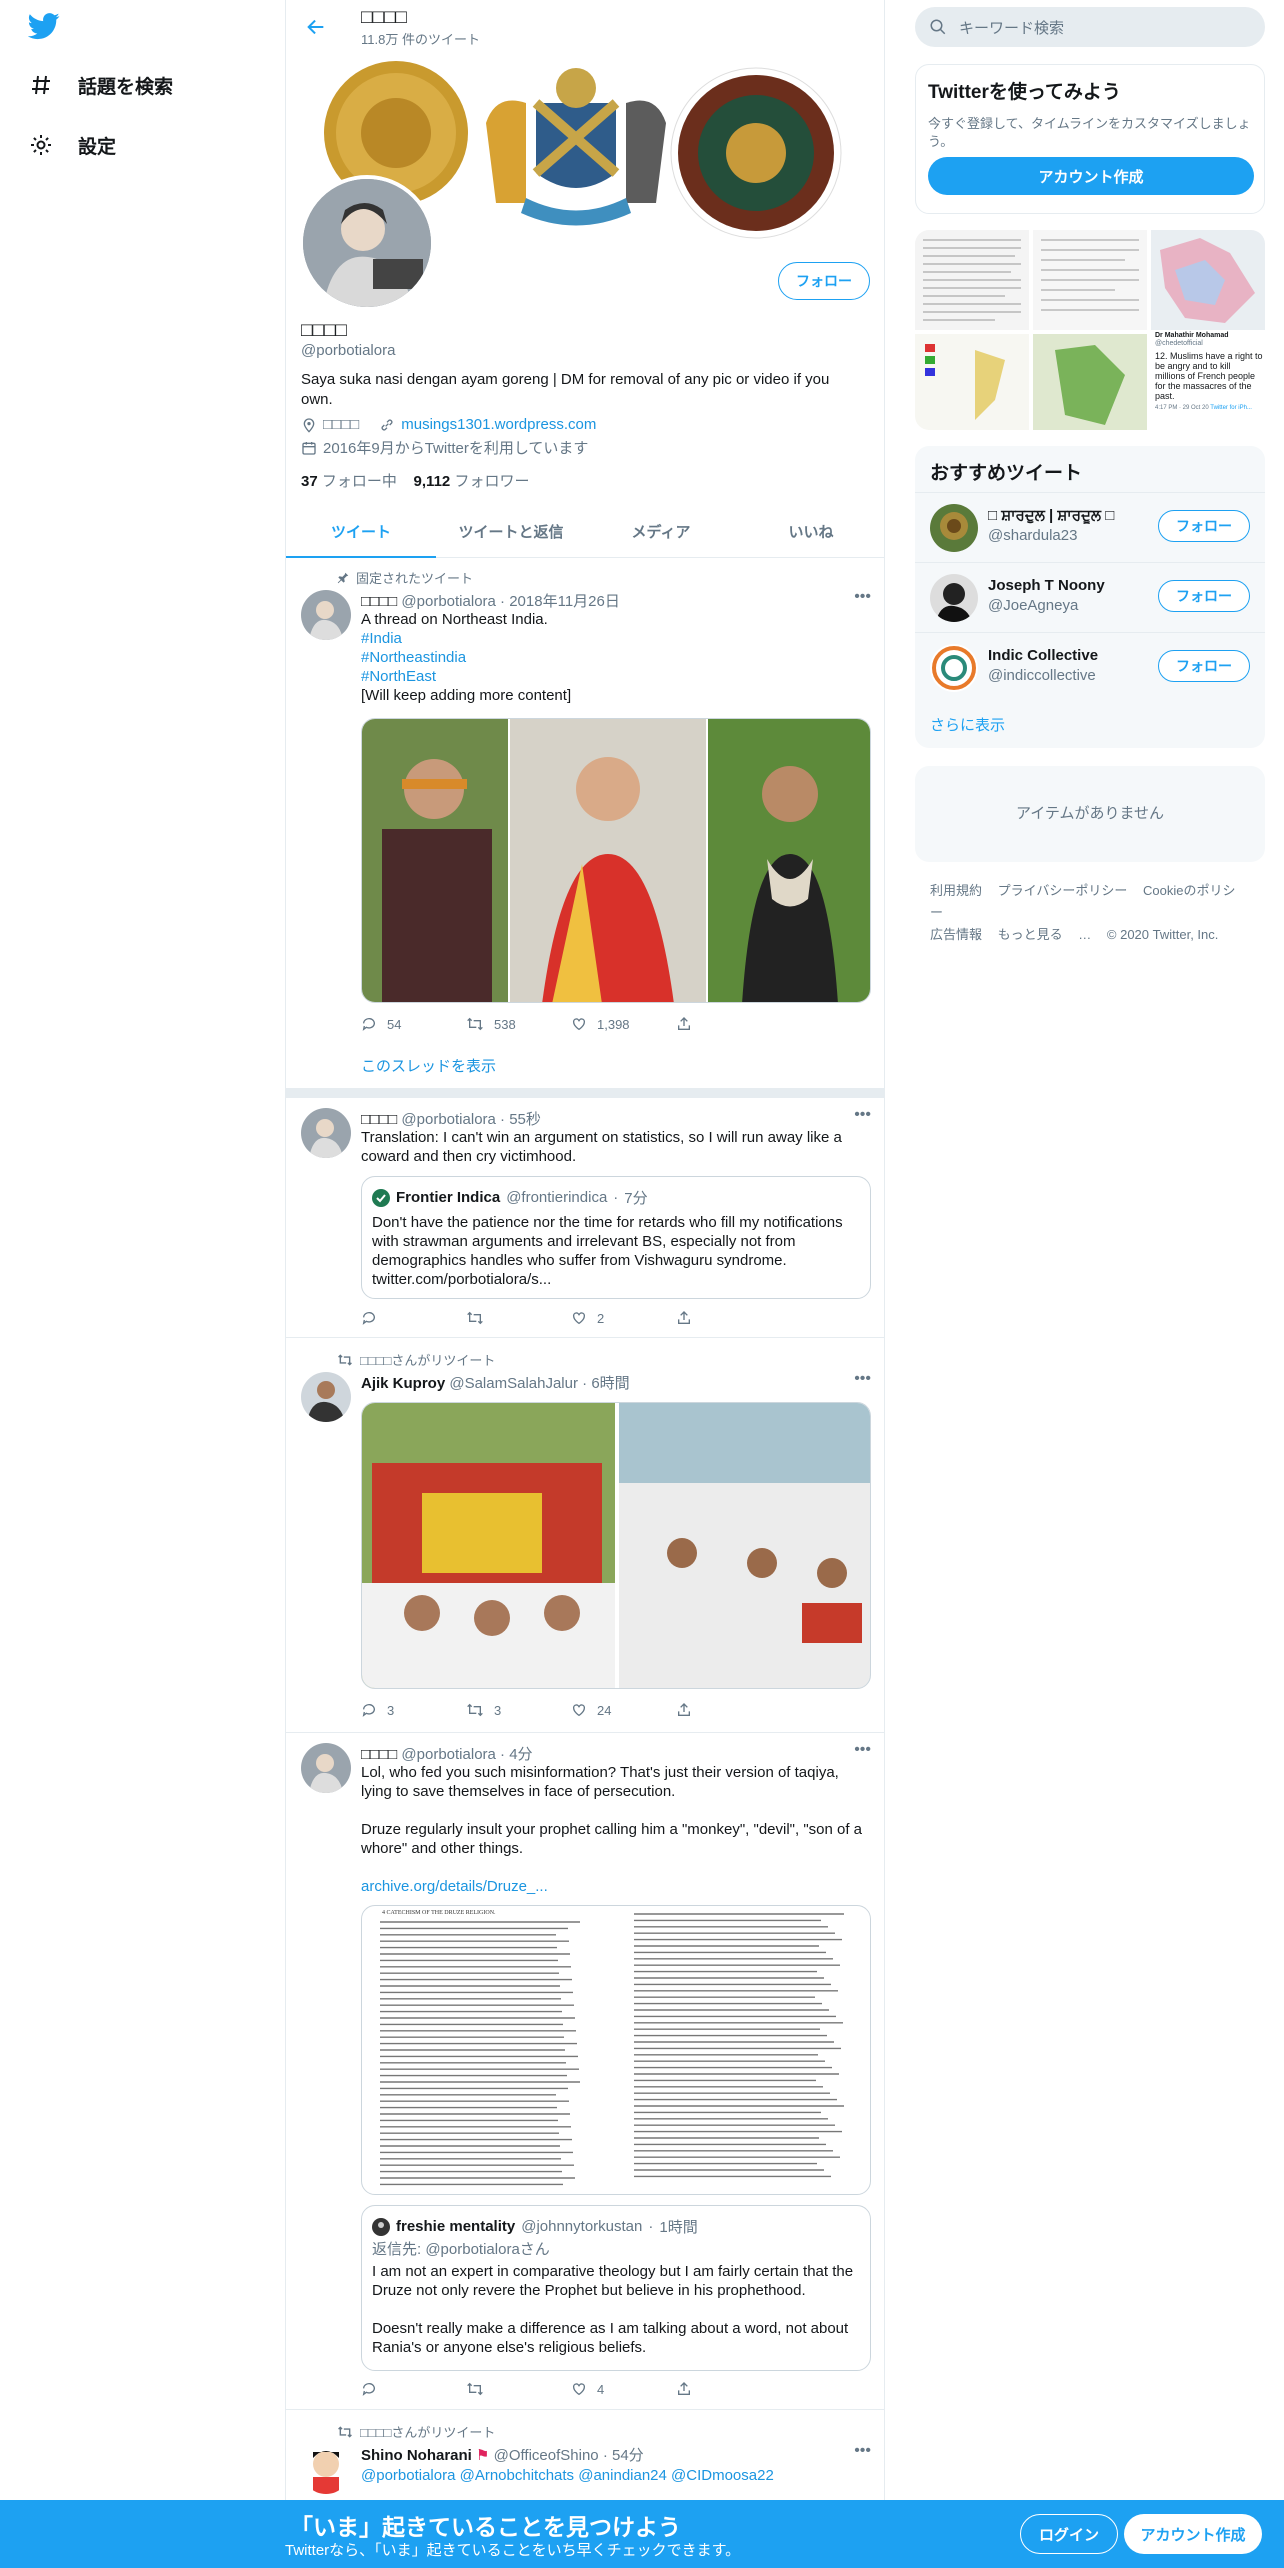 The width and height of the screenshot is (1284, 2568). What do you see at coordinates (585, 26) in the screenshot?
I see `profile-header-bar: □□□□ 11.8万 件のツイート` at bounding box center [585, 26].